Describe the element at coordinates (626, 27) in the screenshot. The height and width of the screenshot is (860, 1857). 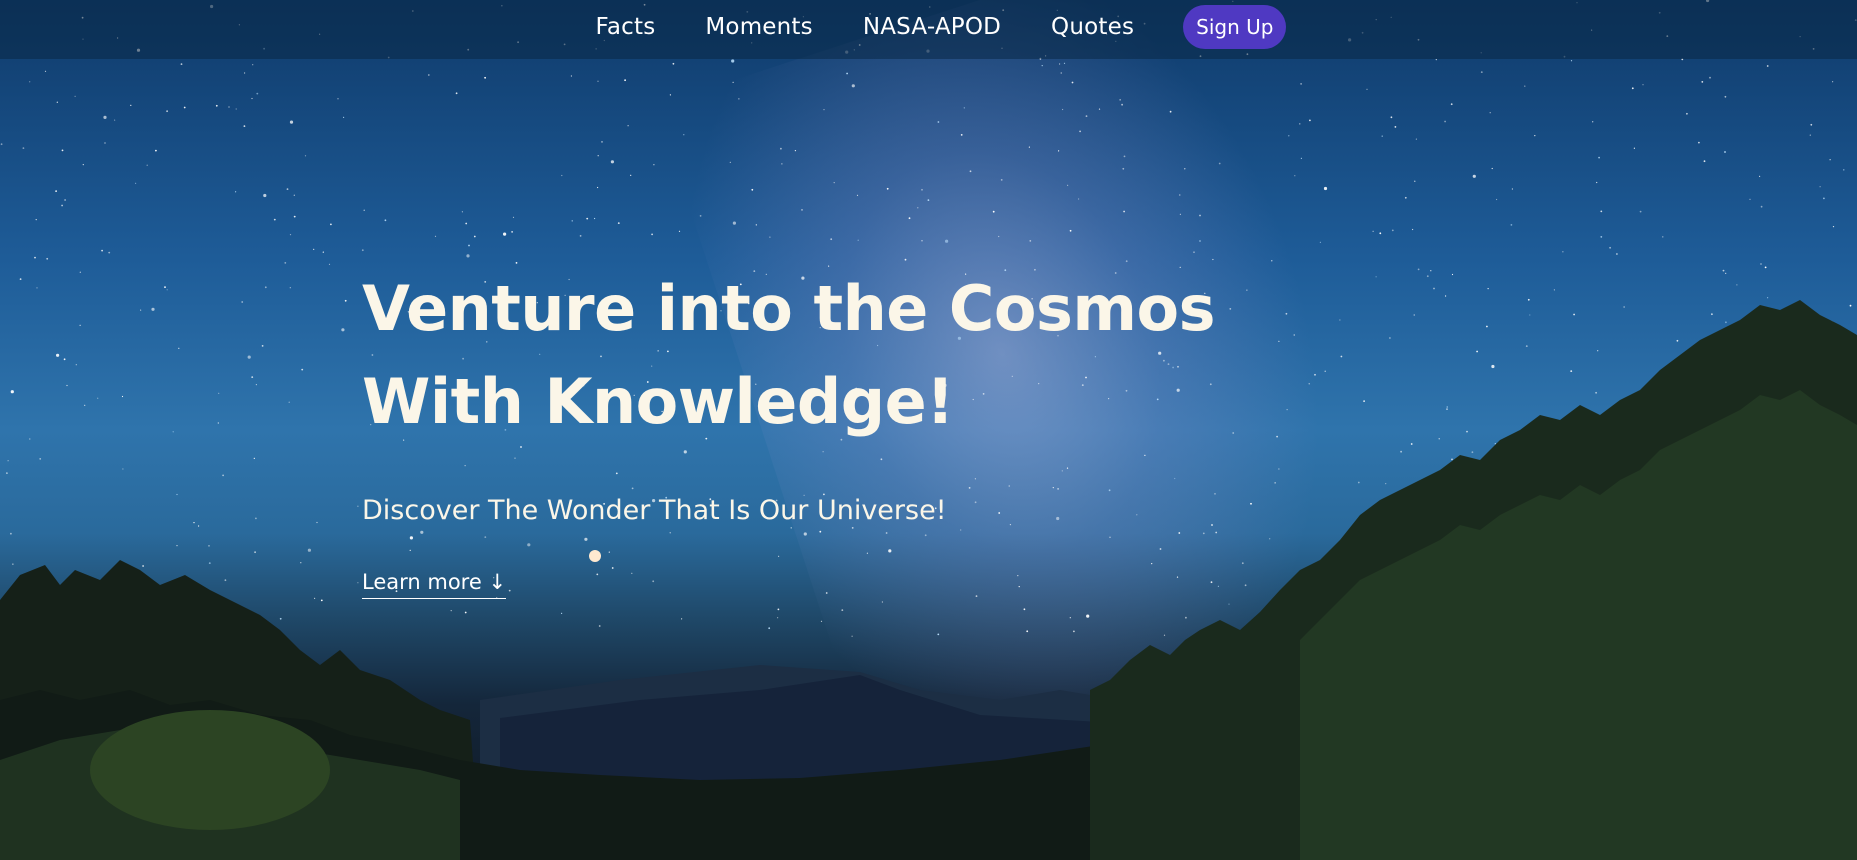
I see `nav-link-facts: Facts` at that location.